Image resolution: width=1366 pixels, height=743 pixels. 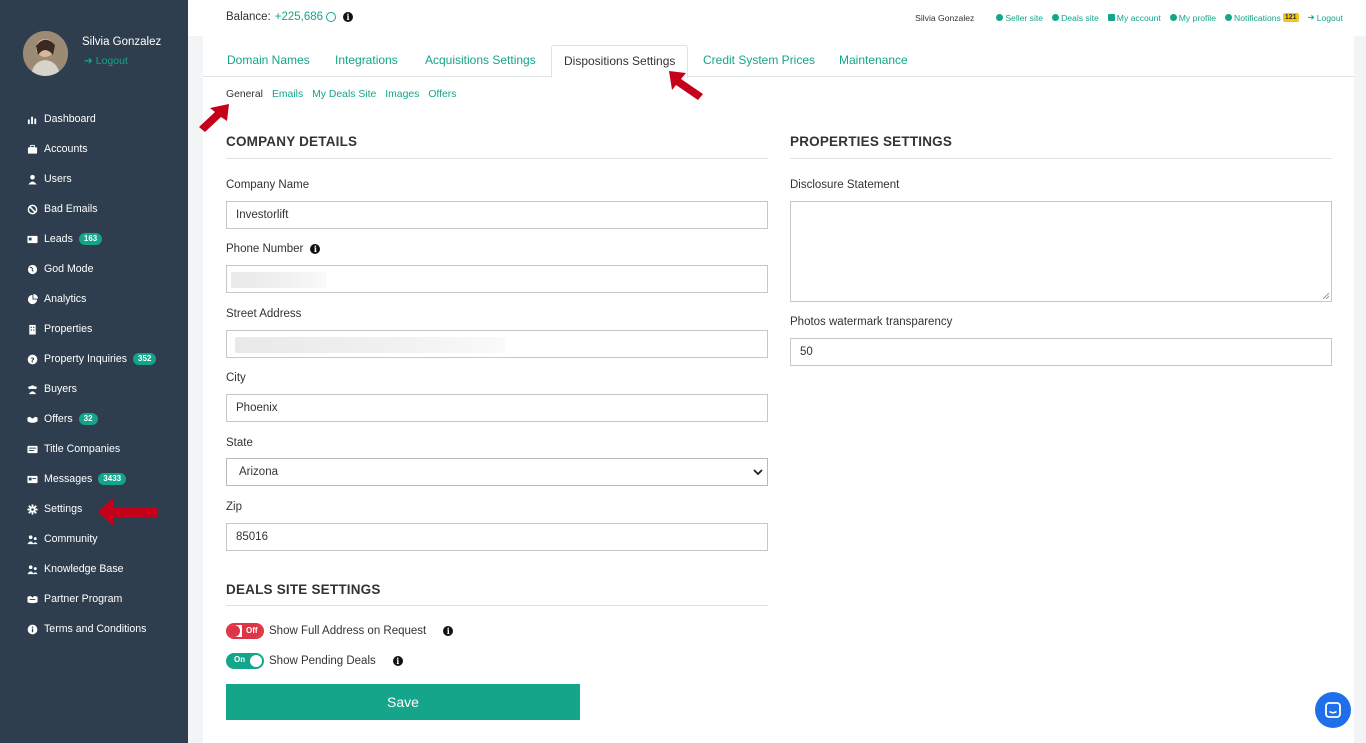 I want to click on sidebar-logout-link: ➜ Logout, so click(x=106, y=61).